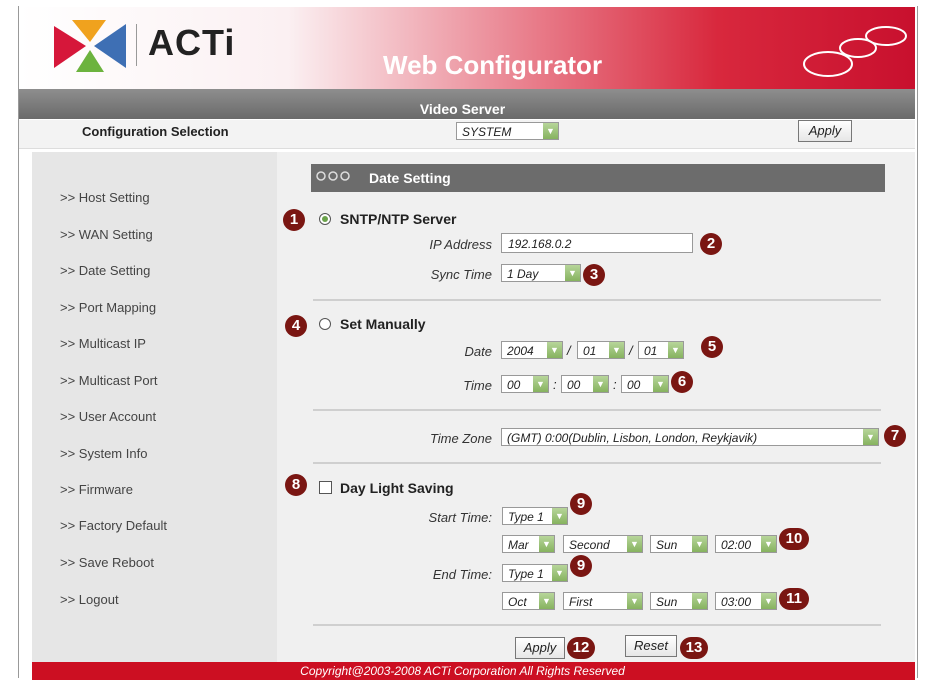 The width and height of the screenshot is (925, 684). What do you see at coordinates (108, 416) in the screenshot?
I see `sidebar-item-user-account: >> User Account` at bounding box center [108, 416].